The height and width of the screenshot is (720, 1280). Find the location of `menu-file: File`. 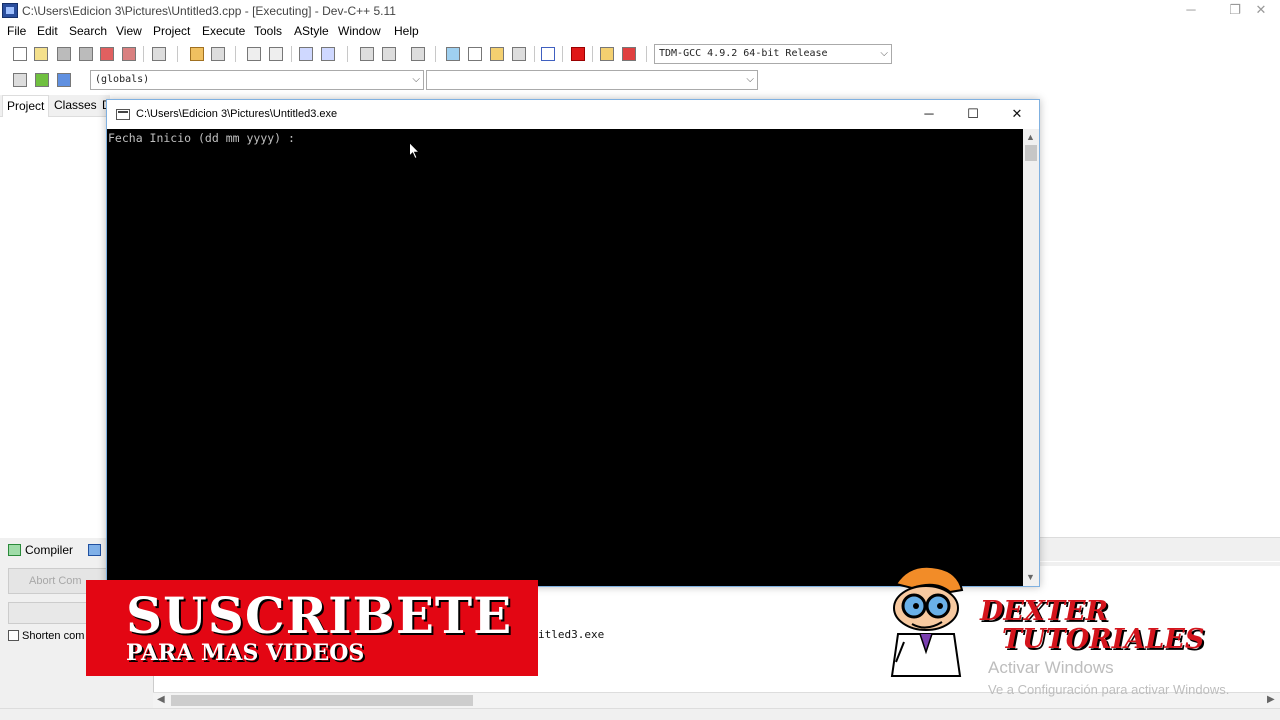

menu-file: File is located at coordinates (16, 31).